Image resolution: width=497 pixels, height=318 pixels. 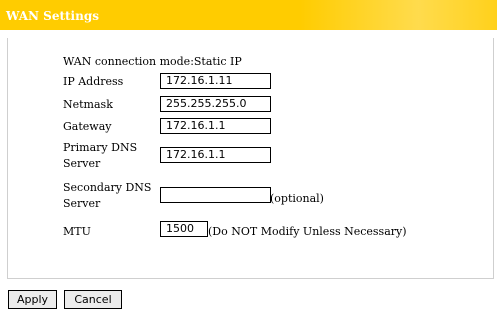 I want to click on cancel-button: Cancel, so click(x=93, y=299).